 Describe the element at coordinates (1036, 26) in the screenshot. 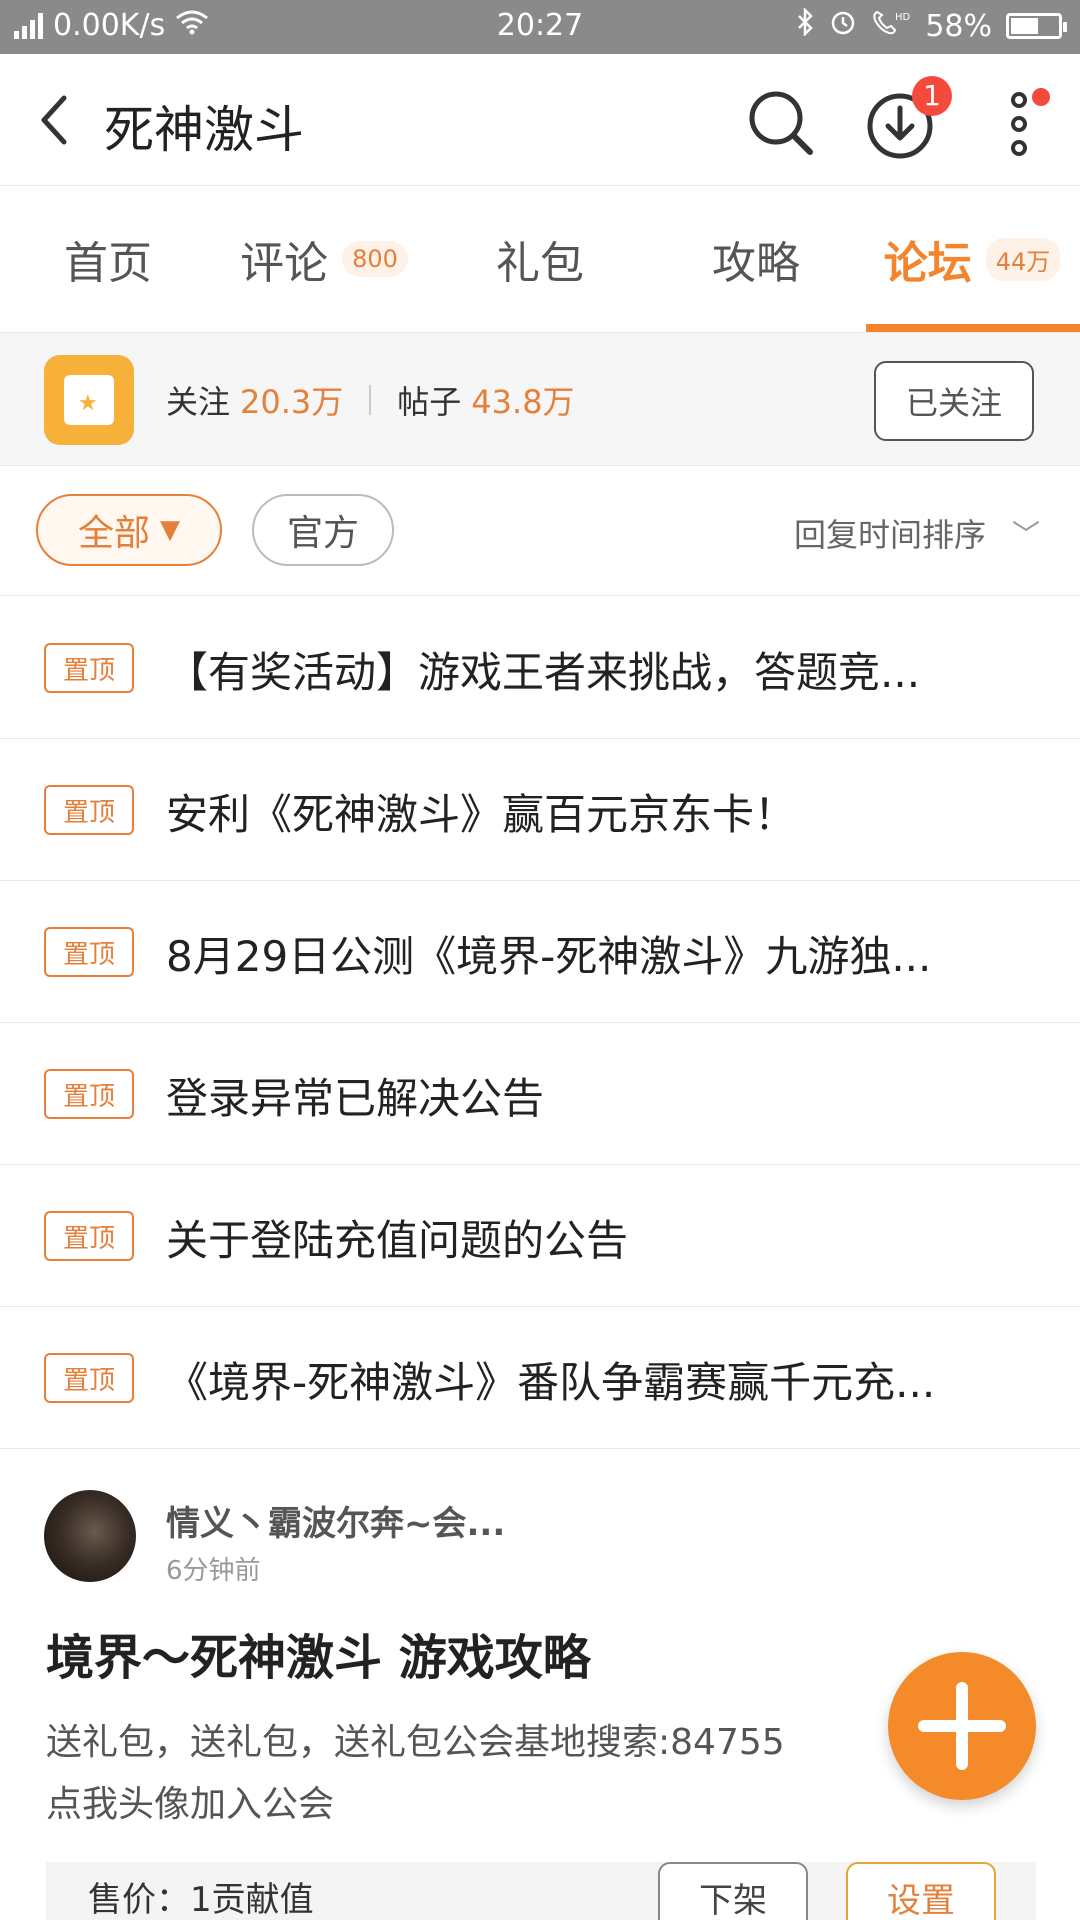

I see `battery-icon` at that location.